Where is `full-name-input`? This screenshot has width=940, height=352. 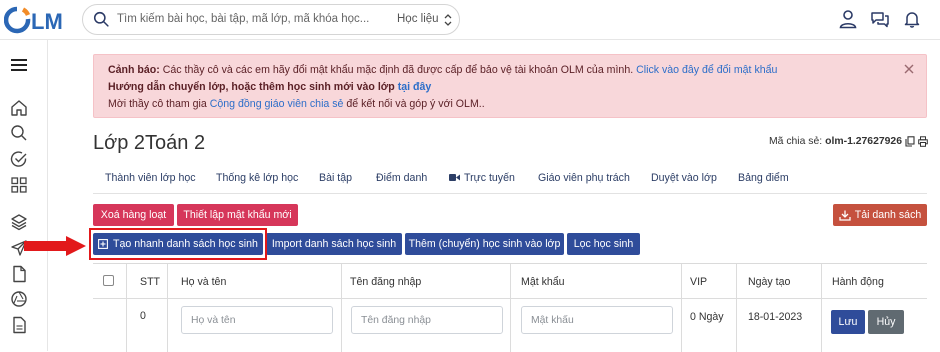 full-name-input is located at coordinates (257, 320).